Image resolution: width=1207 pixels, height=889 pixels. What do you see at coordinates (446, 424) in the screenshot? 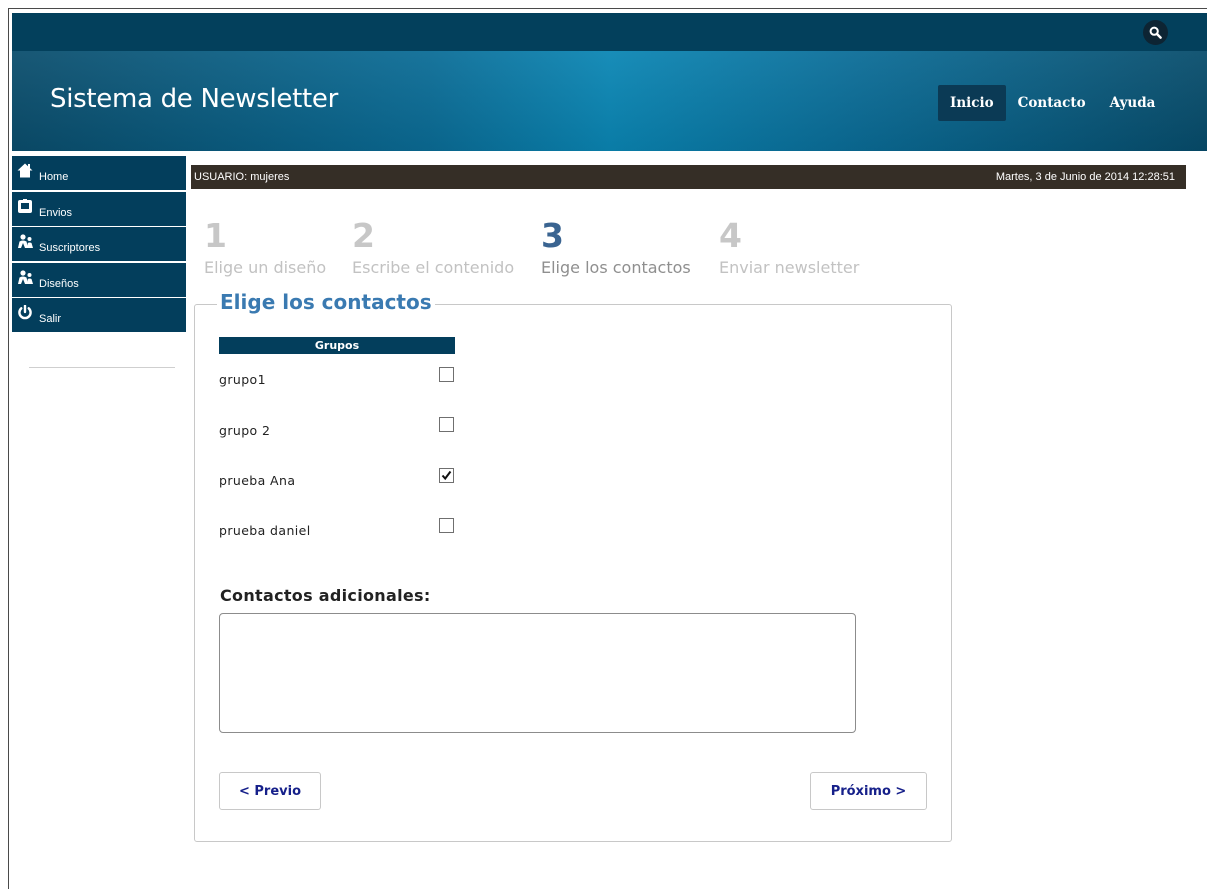
I see `group-checkbox-grupo2` at bounding box center [446, 424].